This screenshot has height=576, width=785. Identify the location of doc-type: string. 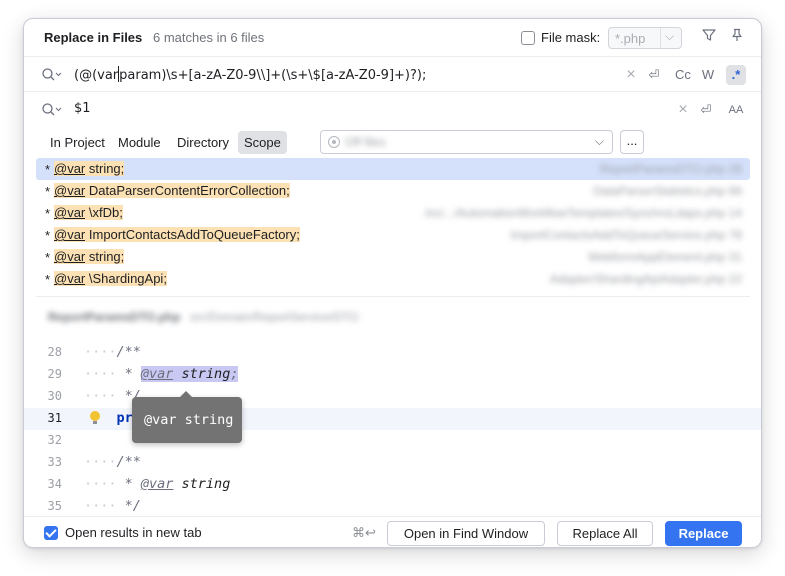
(202, 484).